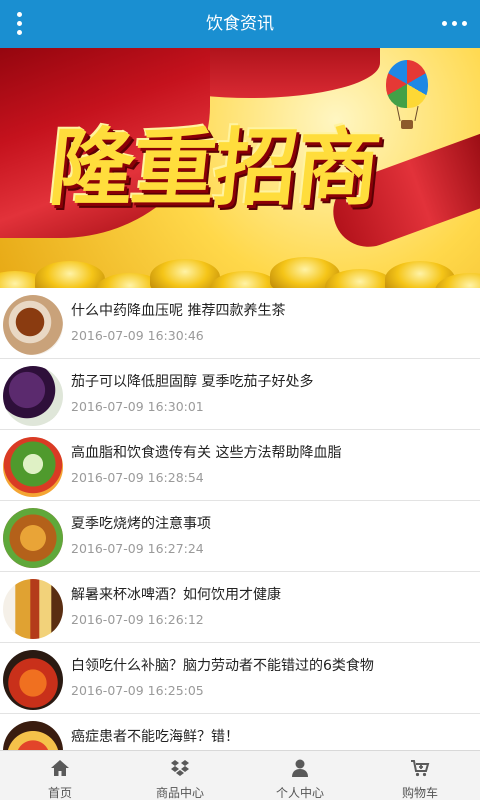 This screenshot has height=800, width=480. What do you see at coordinates (455, 24) in the screenshot?
I see `horizontal-dots-icon` at bounding box center [455, 24].